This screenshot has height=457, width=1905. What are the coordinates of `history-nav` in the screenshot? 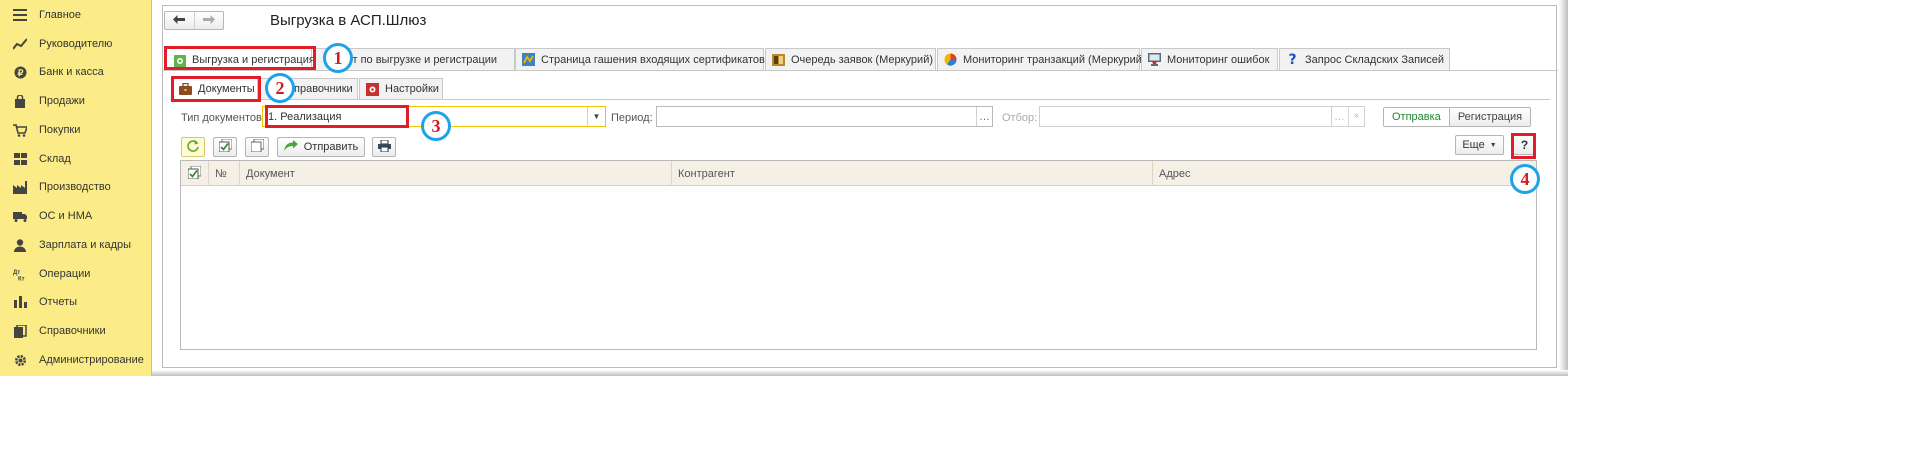 It's located at (194, 20).